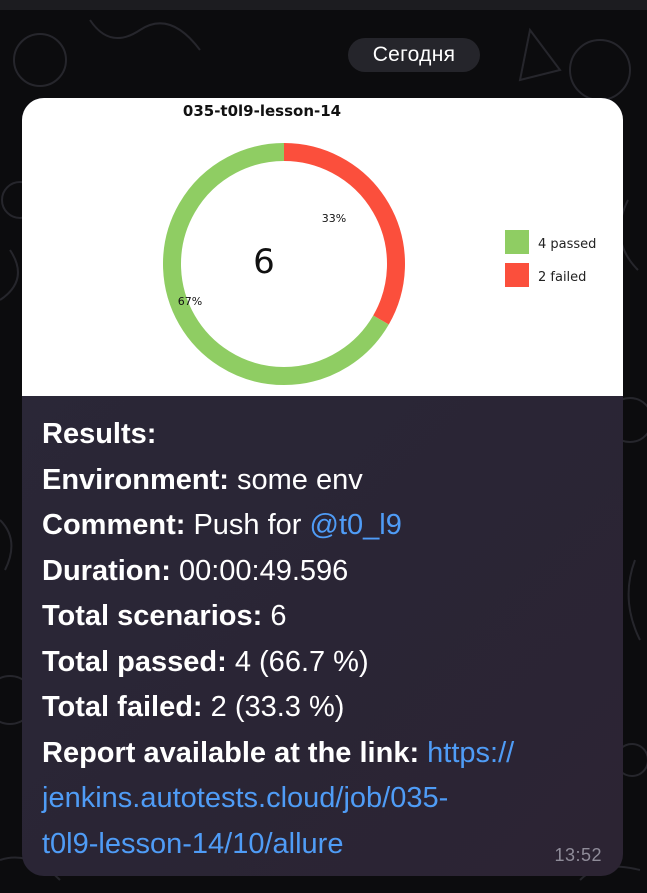  What do you see at coordinates (567, 244) in the screenshot?
I see `legend-label-passed: 4 passed` at bounding box center [567, 244].